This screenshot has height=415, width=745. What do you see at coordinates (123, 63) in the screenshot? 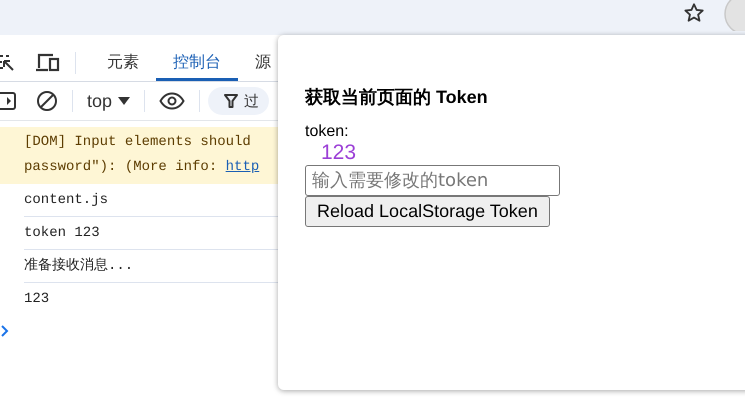
I see `devtools-tab: 元素` at bounding box center [123, 63].